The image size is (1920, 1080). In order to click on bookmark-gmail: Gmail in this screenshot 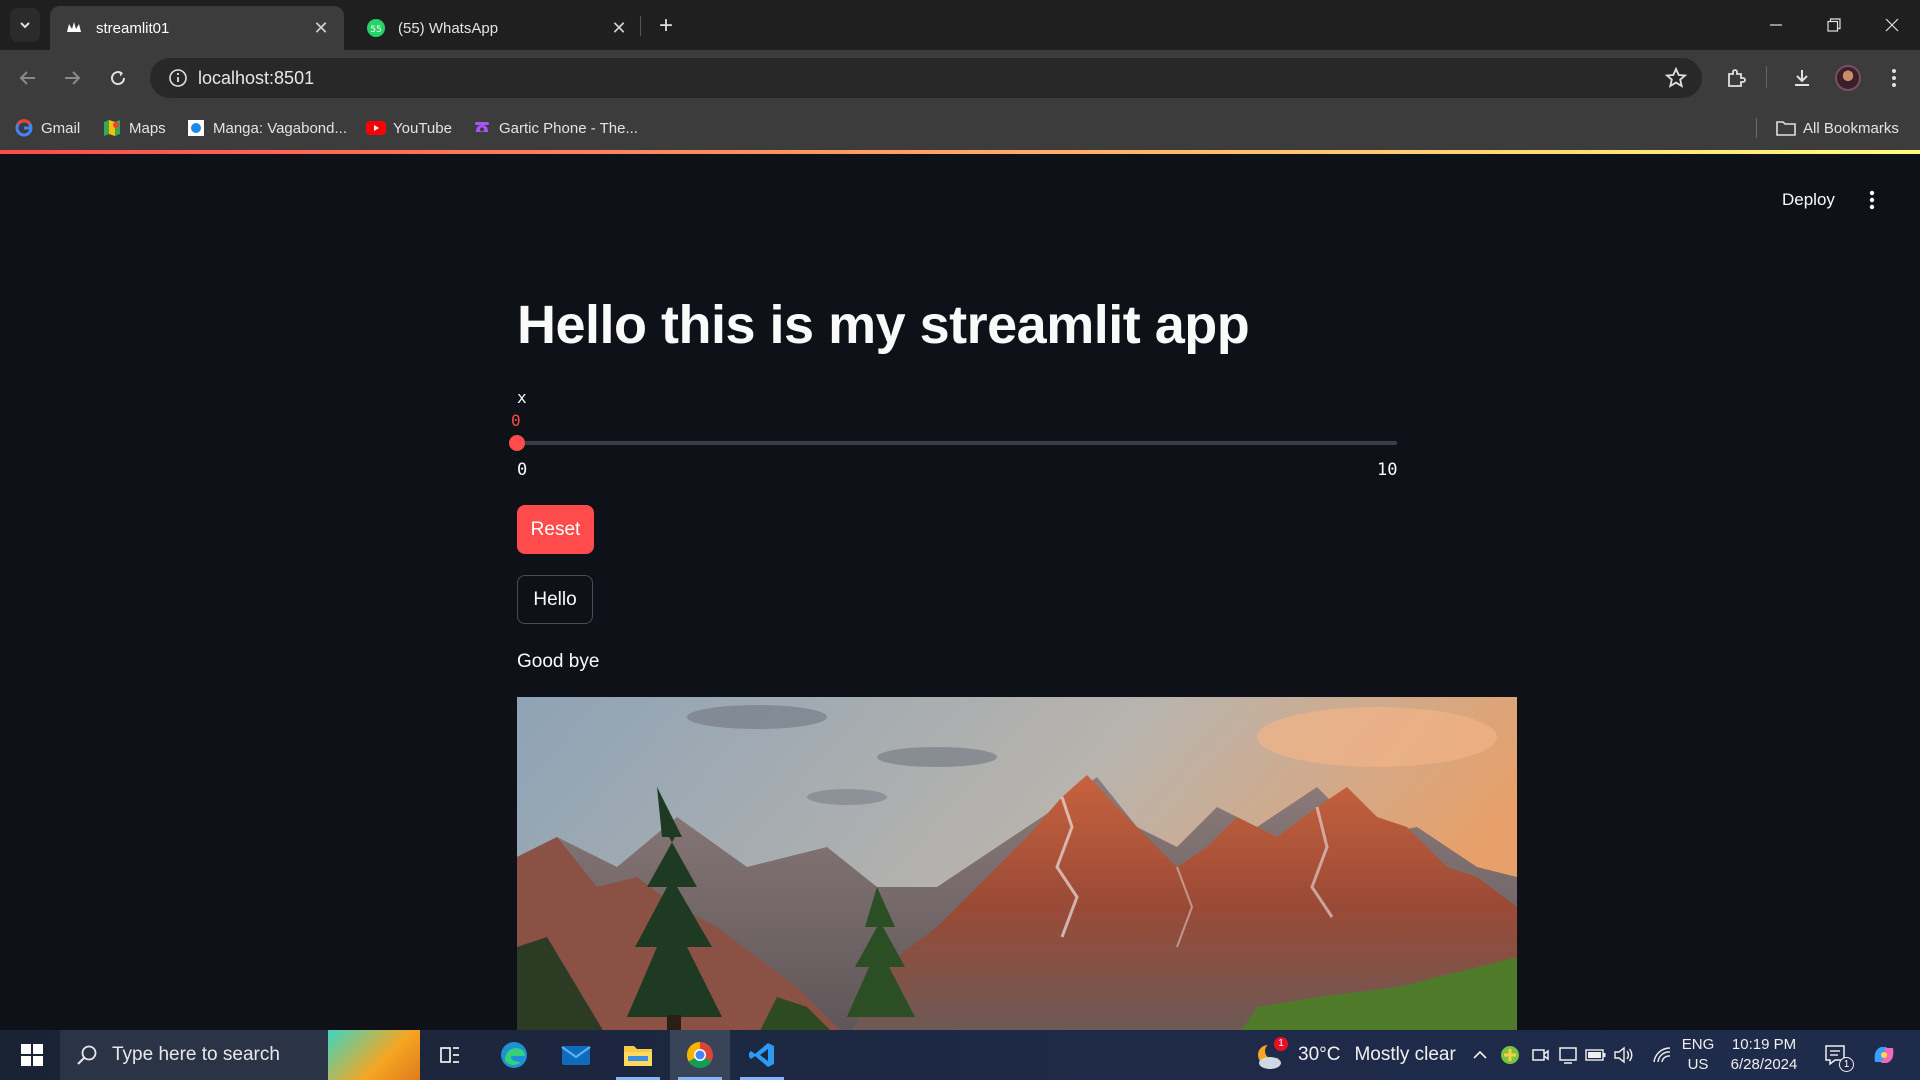, I will do `click(47, 128)`.